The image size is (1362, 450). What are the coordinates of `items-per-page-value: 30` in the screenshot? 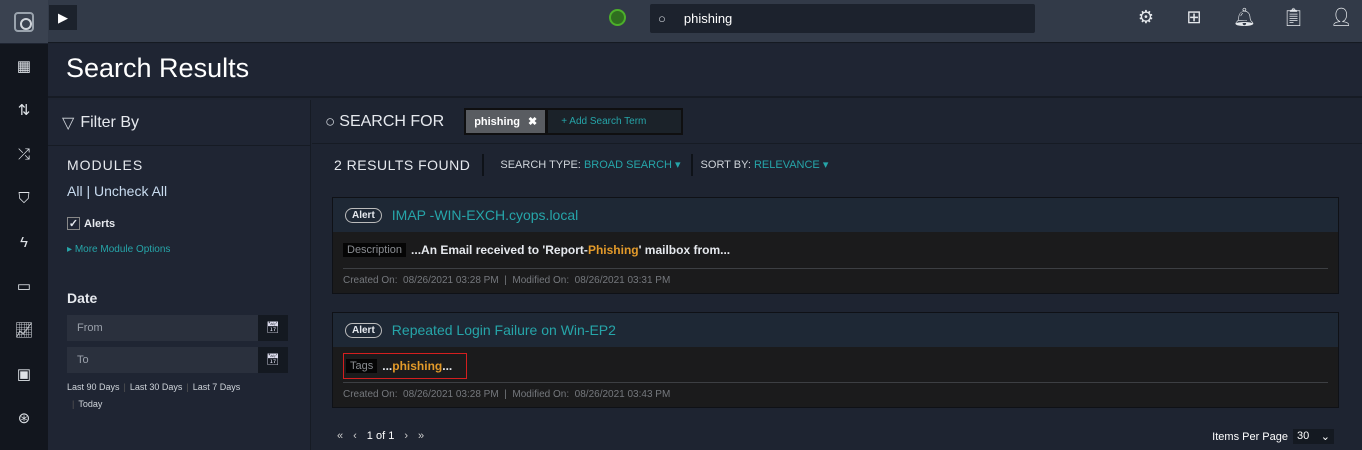 It's located at (1303, 436).